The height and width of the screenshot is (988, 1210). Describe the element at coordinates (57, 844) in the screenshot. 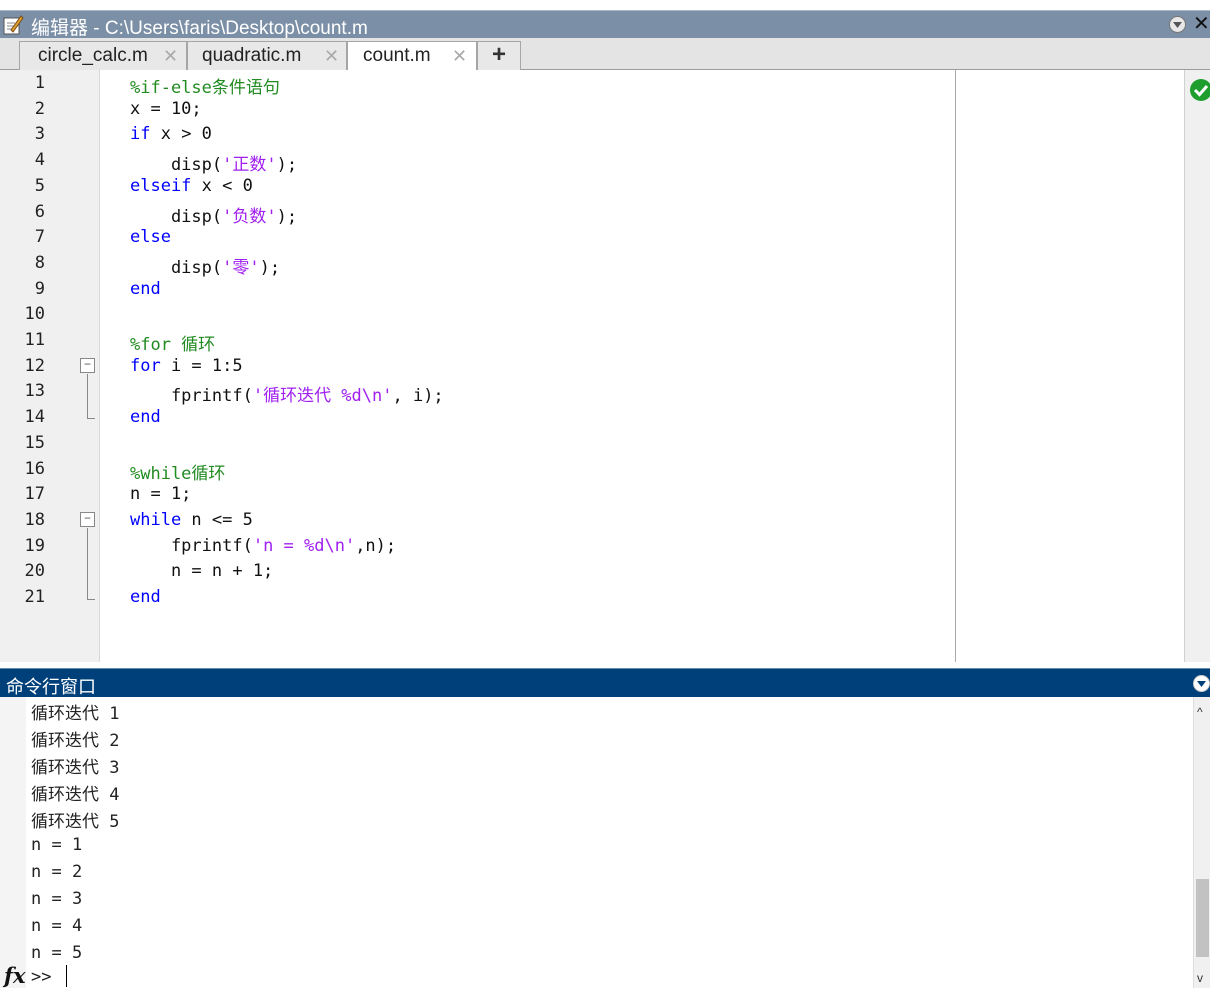

I see `output-line: n = 1` at that location.